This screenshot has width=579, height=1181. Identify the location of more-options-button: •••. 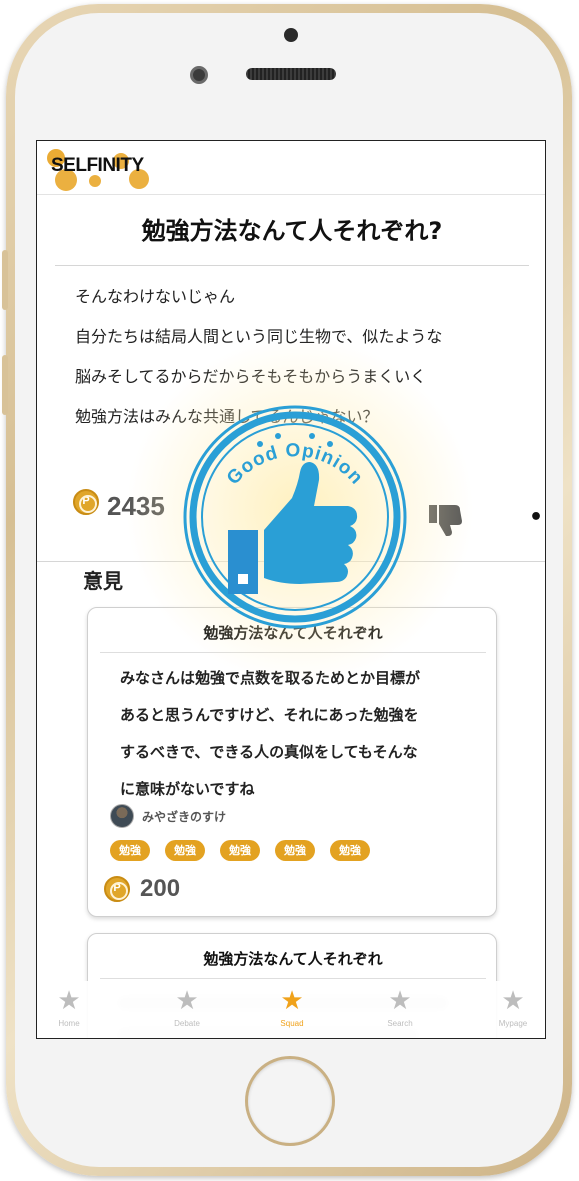
(537, 517).